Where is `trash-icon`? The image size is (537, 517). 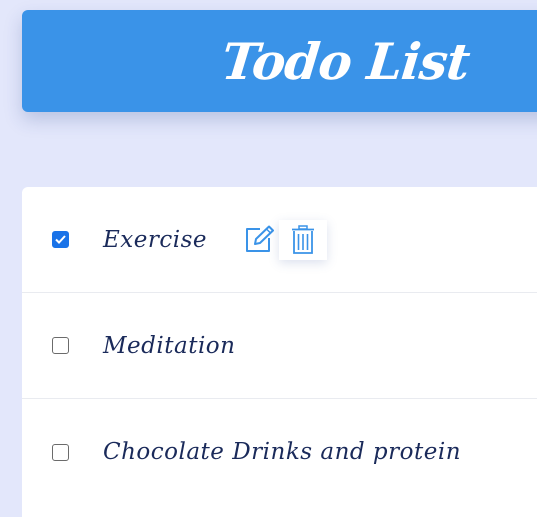
trash-icon is located at coordinates (303, 239).